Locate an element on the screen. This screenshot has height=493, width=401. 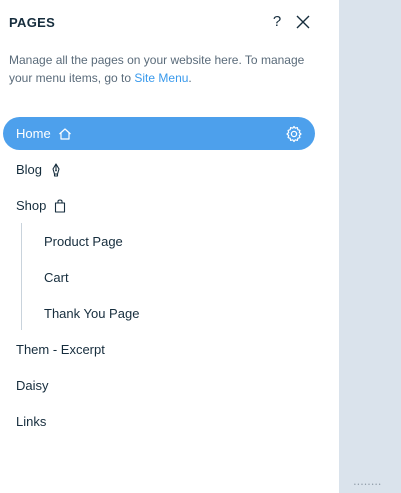
gear-icon is located at coordinates (294, 134).